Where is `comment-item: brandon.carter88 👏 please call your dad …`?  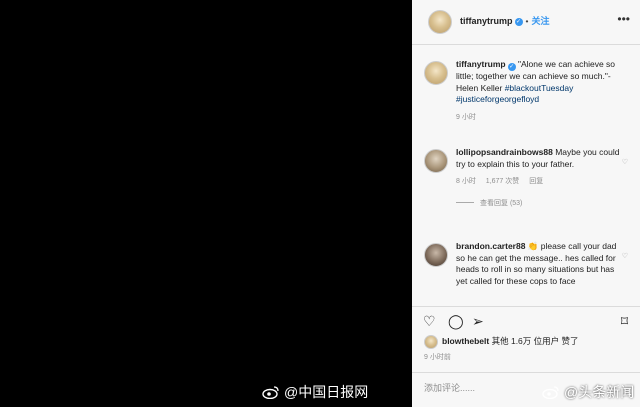
comment-item: brandon.carter88 👏 please call your dad … is located at coordinates (529, 264).